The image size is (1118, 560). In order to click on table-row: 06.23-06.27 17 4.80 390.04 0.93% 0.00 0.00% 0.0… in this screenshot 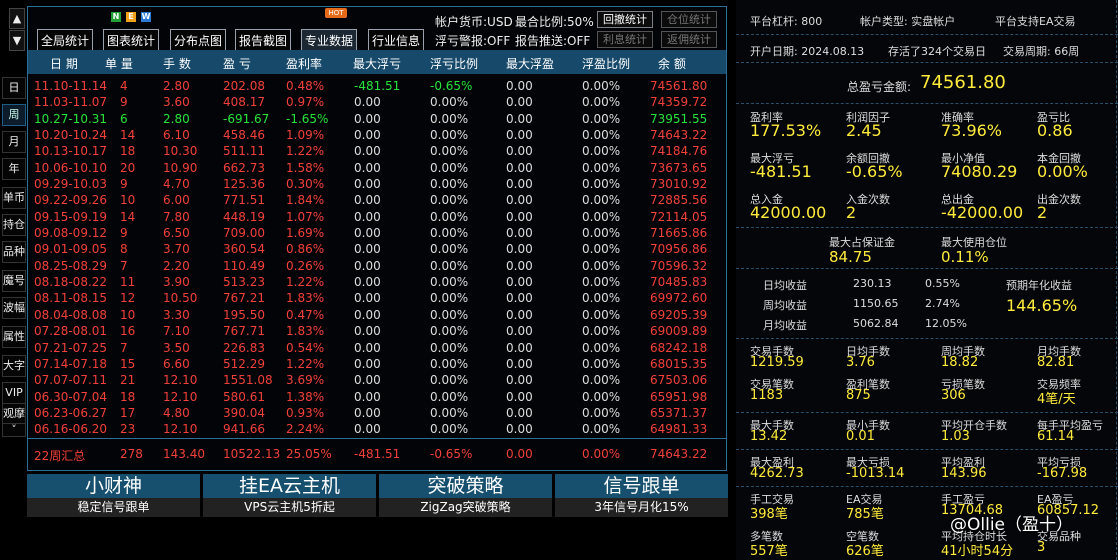, I will do `click(377, 413)`.